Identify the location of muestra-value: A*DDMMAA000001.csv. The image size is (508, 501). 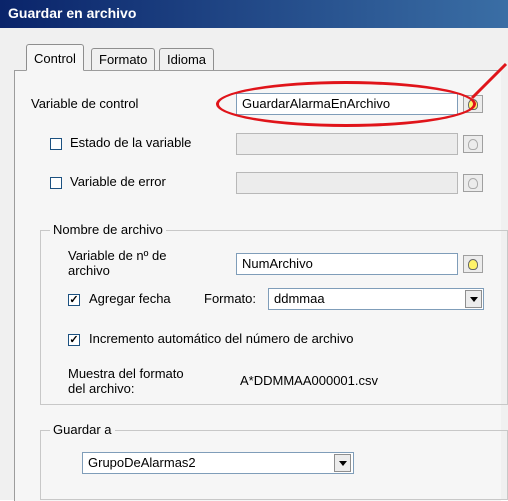
(309, 380).